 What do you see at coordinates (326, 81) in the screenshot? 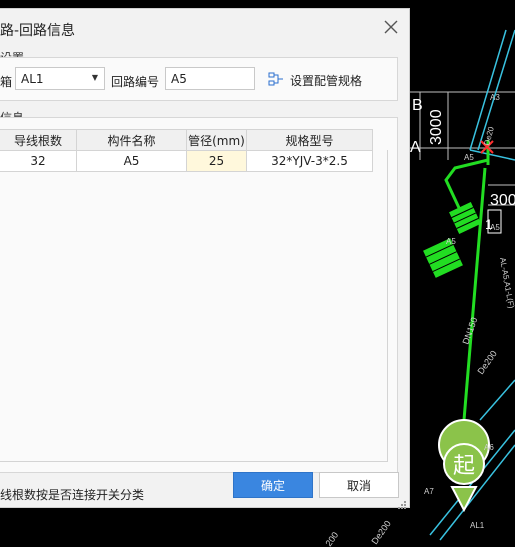
I see `pipe-spec-button-label: 设置配管规格` at bounding box center [326, 81].